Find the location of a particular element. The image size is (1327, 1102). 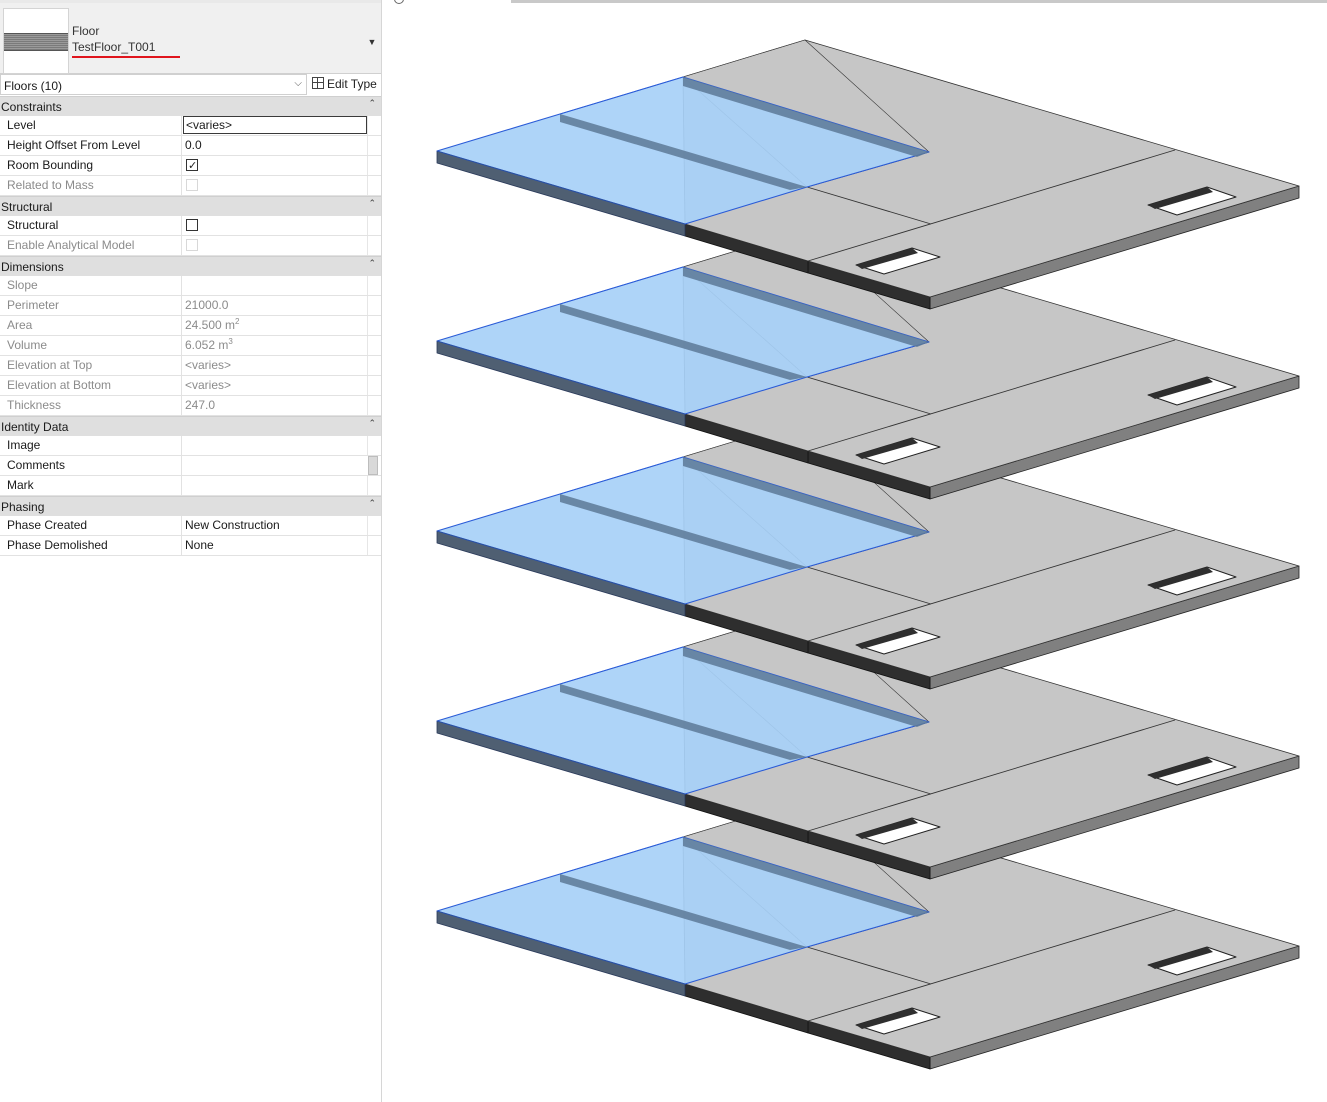

property-row-thickness: Thickness 247.0 is located at coordinates (190, 406).